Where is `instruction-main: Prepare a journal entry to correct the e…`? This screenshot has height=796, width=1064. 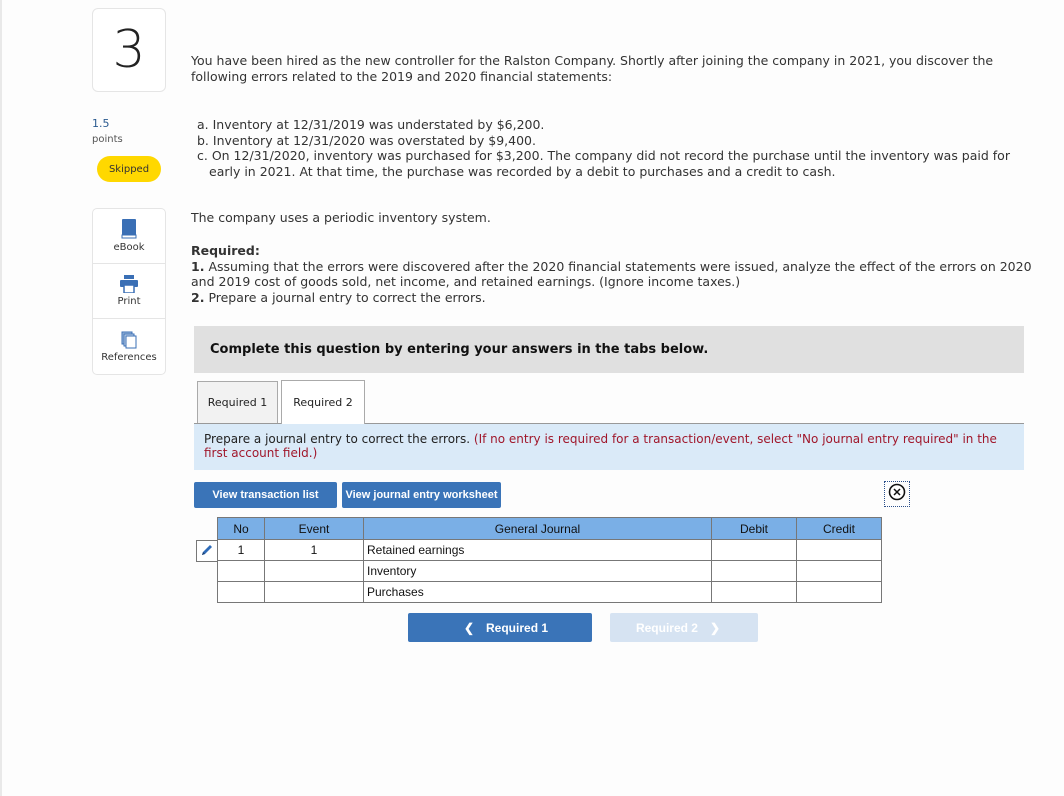 instruction-main: Prepare a journal entry to correct the e… is located at coordinates (337, 439).